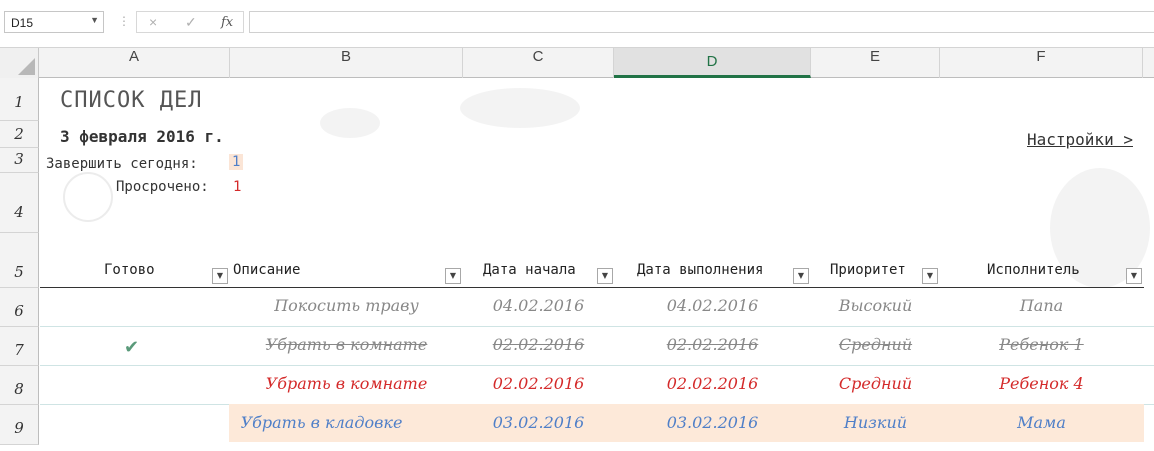 This screenshot has height=451, width=1154. I want to click on due-today-value: 1, so click(236, 162).